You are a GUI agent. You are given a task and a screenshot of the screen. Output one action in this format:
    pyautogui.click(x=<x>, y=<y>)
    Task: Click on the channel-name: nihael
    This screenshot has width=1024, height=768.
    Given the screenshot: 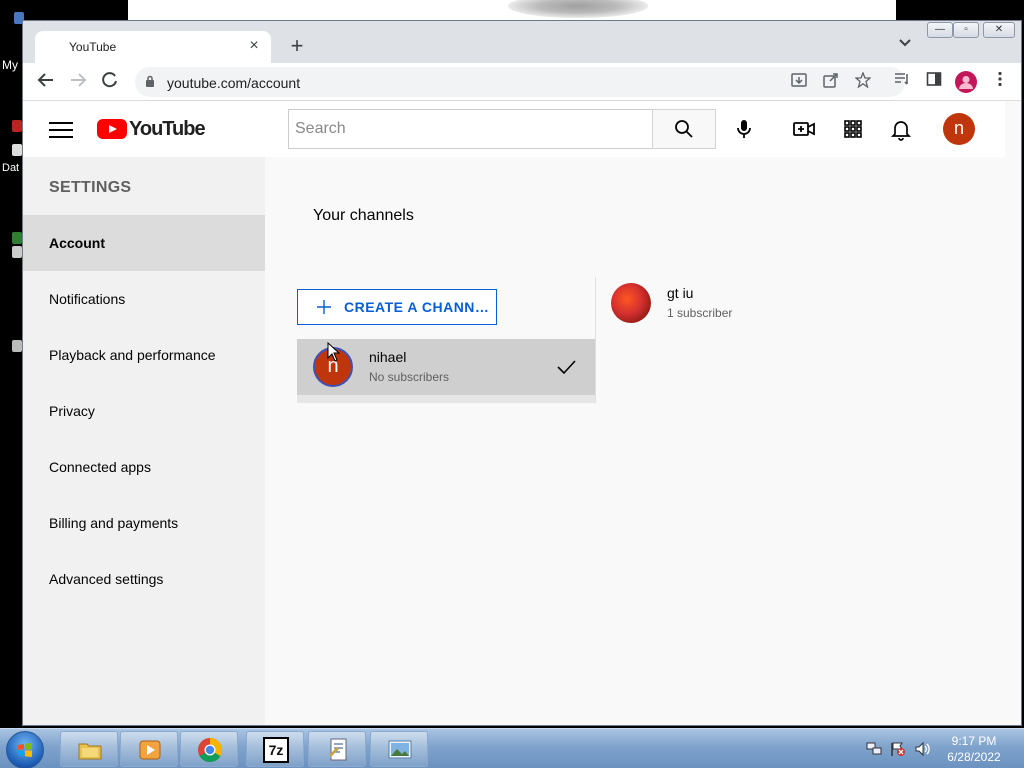 What is the action you would take?
    pyautogui.click(x=388, y=357)
    